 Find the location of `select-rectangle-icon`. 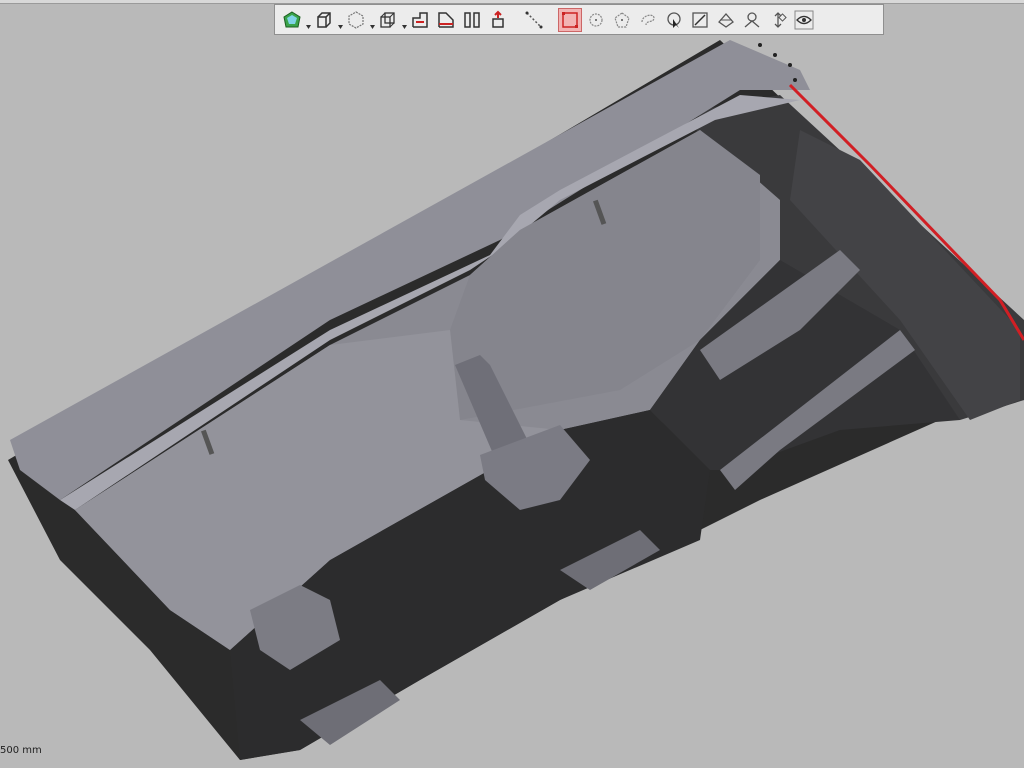

select-rectangle-icon is located at coordinates (570, 20).